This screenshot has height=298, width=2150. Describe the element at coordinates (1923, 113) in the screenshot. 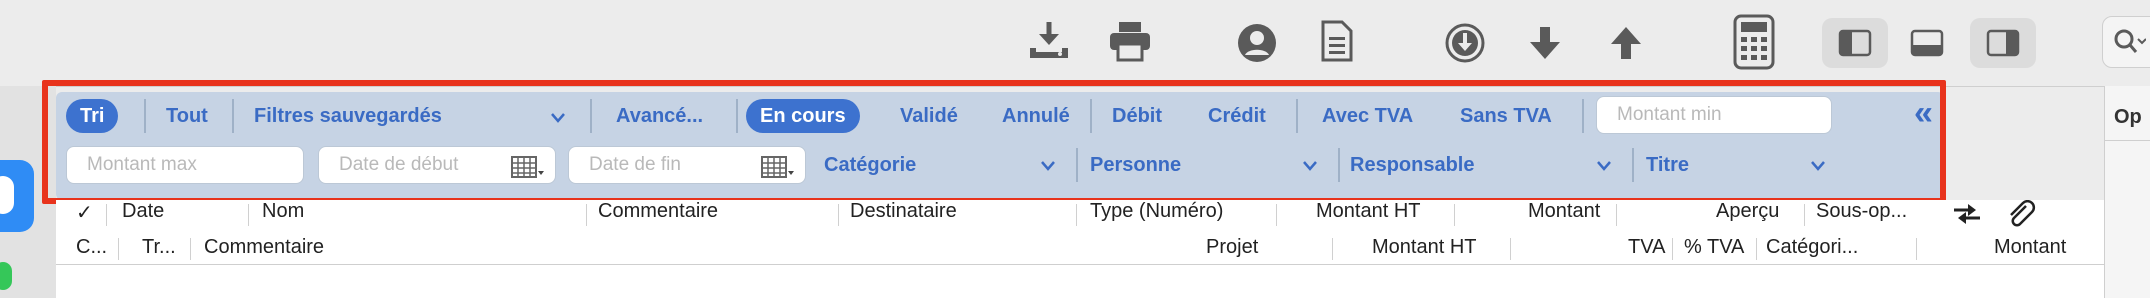

I see `collapse-filters-icon: «` at that location.